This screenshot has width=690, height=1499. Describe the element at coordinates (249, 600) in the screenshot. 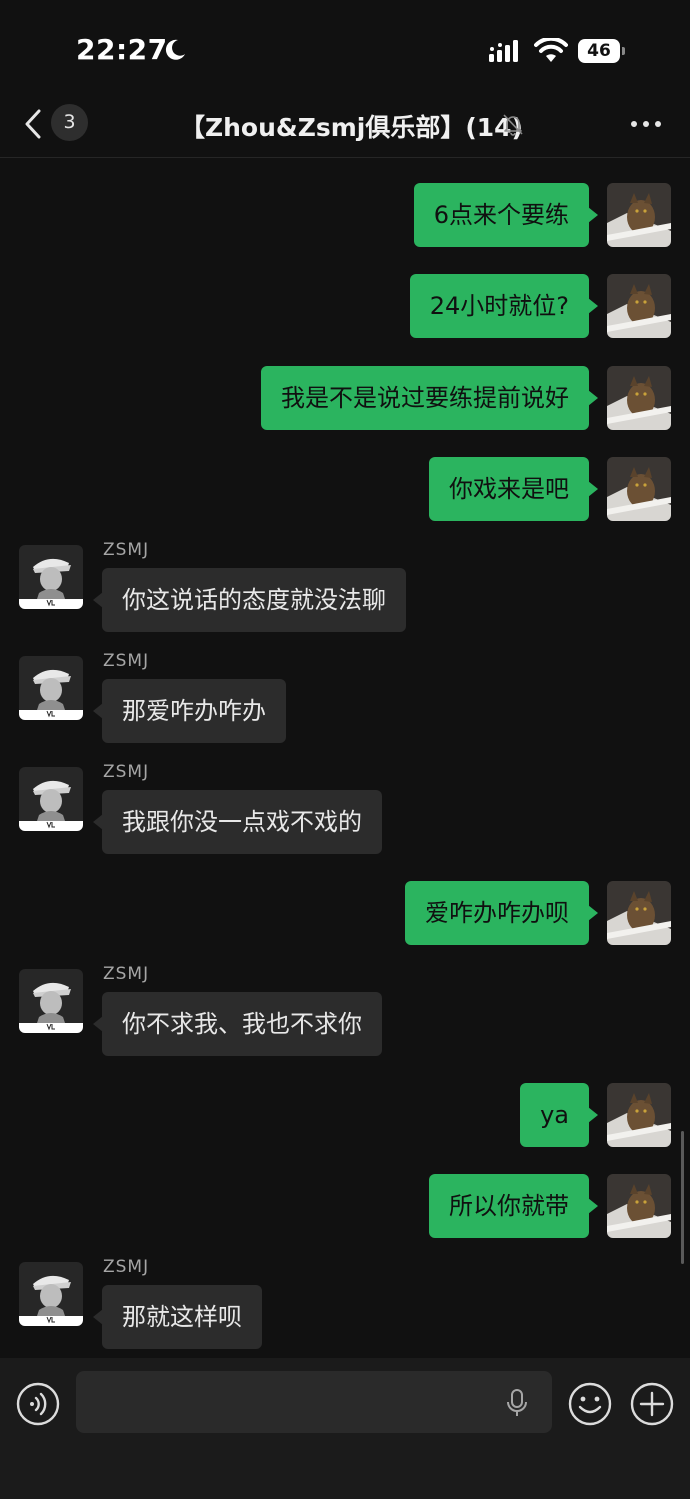

I see `message-bubble-incoming: 你这说话的态度就没法聊` at that location.